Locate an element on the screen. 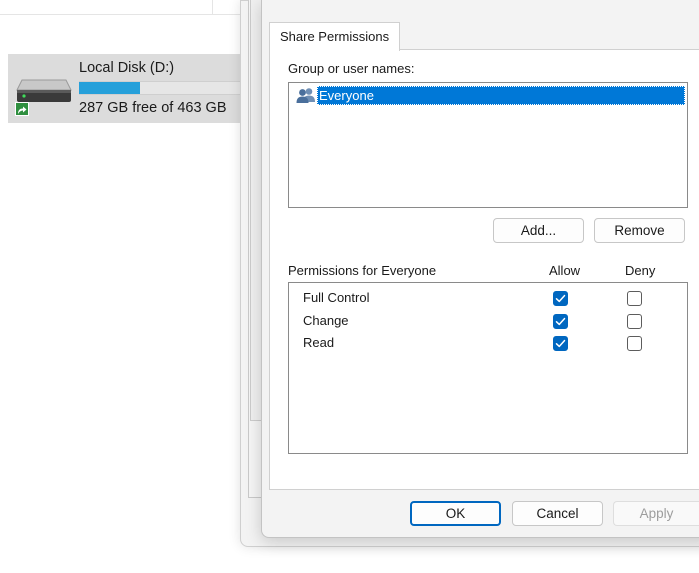 This screenshot has width=699, height=573. drive-tile-d: Local Disk (D:) 287 GB free of 463 GB is located at coordinates (124, 88).